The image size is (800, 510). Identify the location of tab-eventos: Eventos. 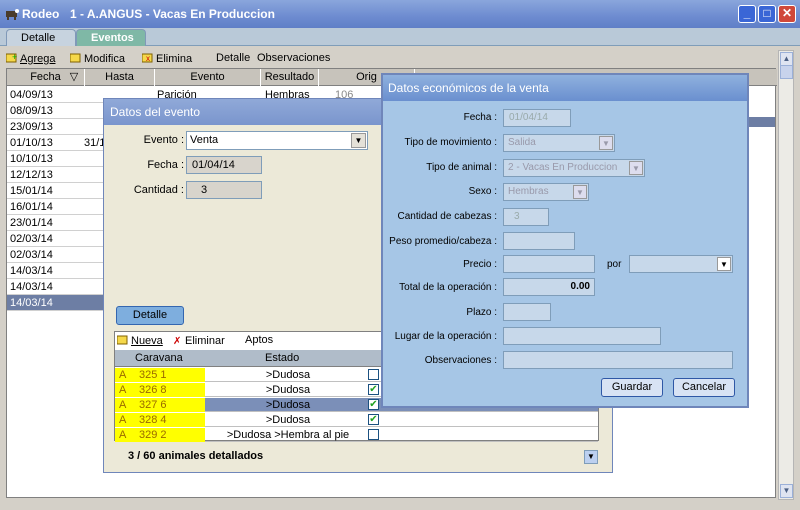
(111, 37).